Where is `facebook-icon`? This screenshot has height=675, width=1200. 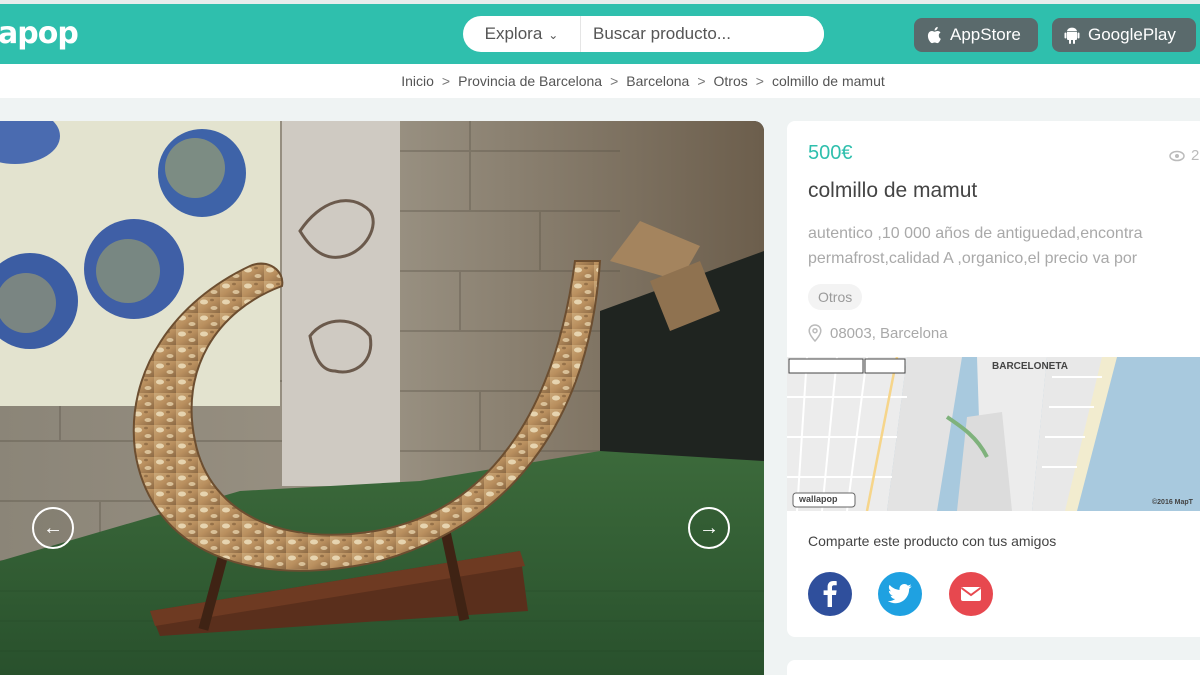 facebook-icon is located at coordinates (830, 594).